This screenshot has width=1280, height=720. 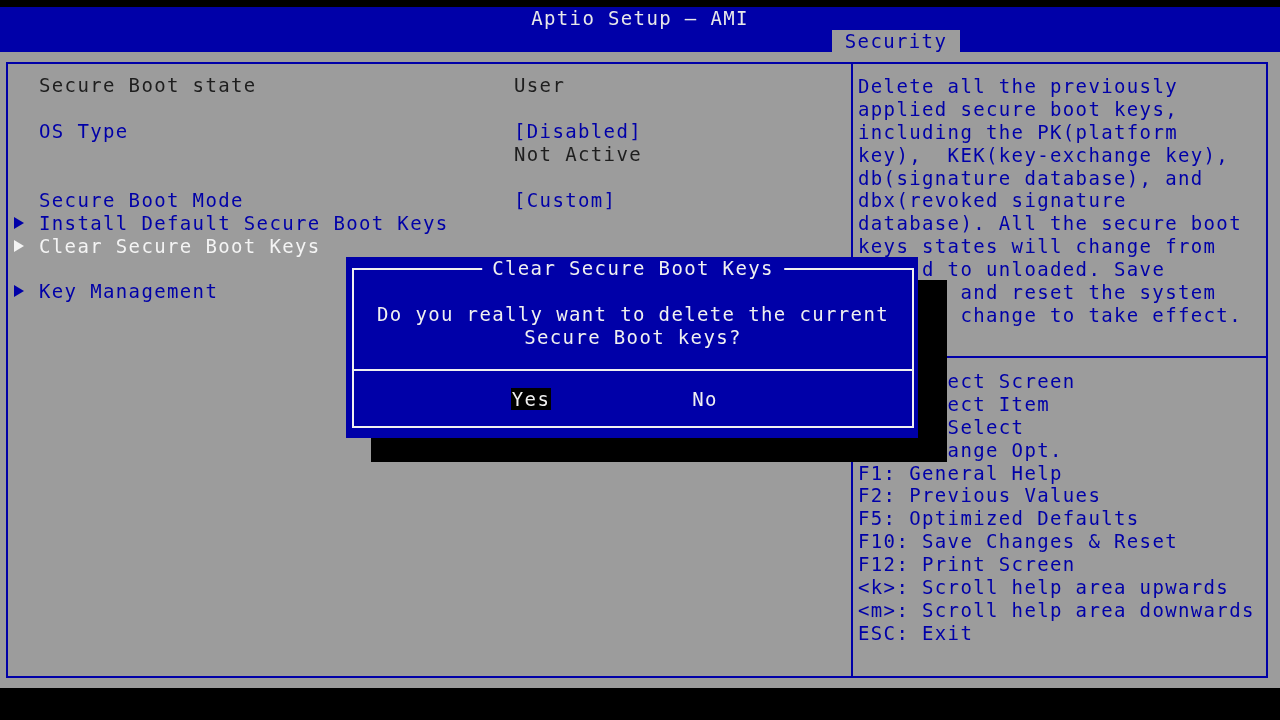 I want to click on help-text: Delete all the previously, so click(x=1018, y=86).